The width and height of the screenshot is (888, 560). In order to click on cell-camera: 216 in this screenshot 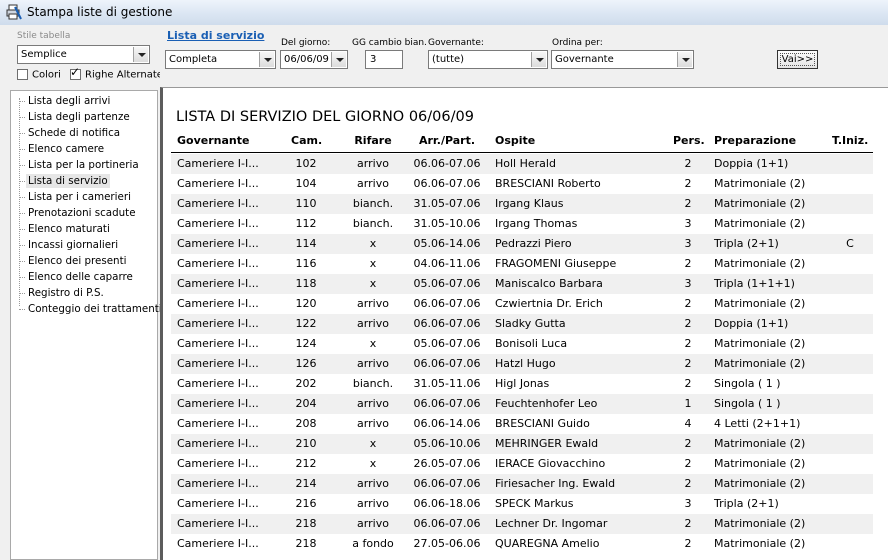, I will do `click(306, 503)`.